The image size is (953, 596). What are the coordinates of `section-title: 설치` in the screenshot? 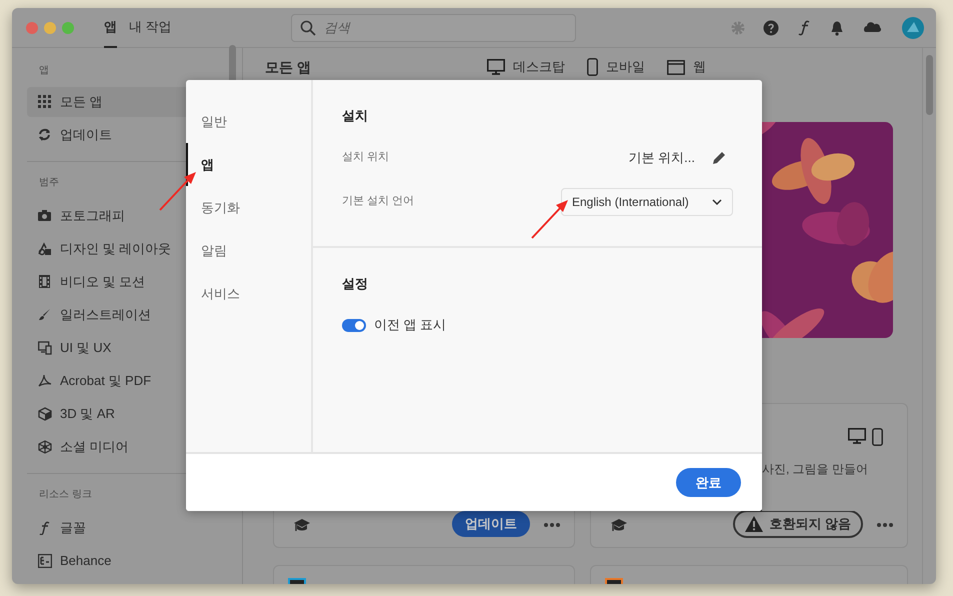 It's located at (355, 116).